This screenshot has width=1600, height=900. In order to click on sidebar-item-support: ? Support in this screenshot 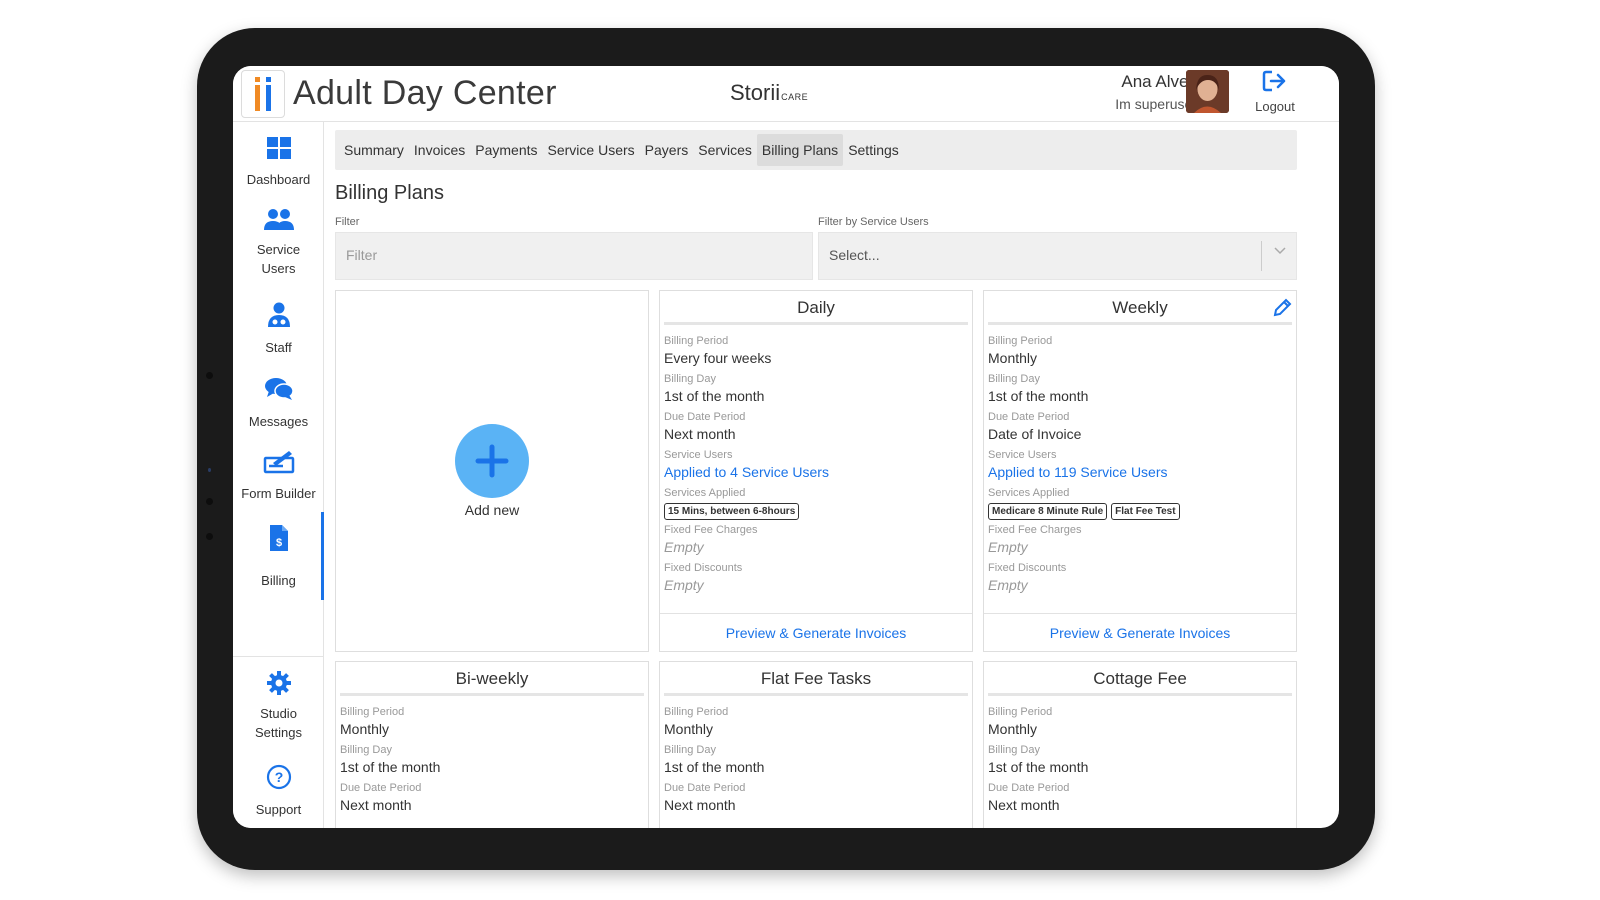, I will do `click(278, 791)`.